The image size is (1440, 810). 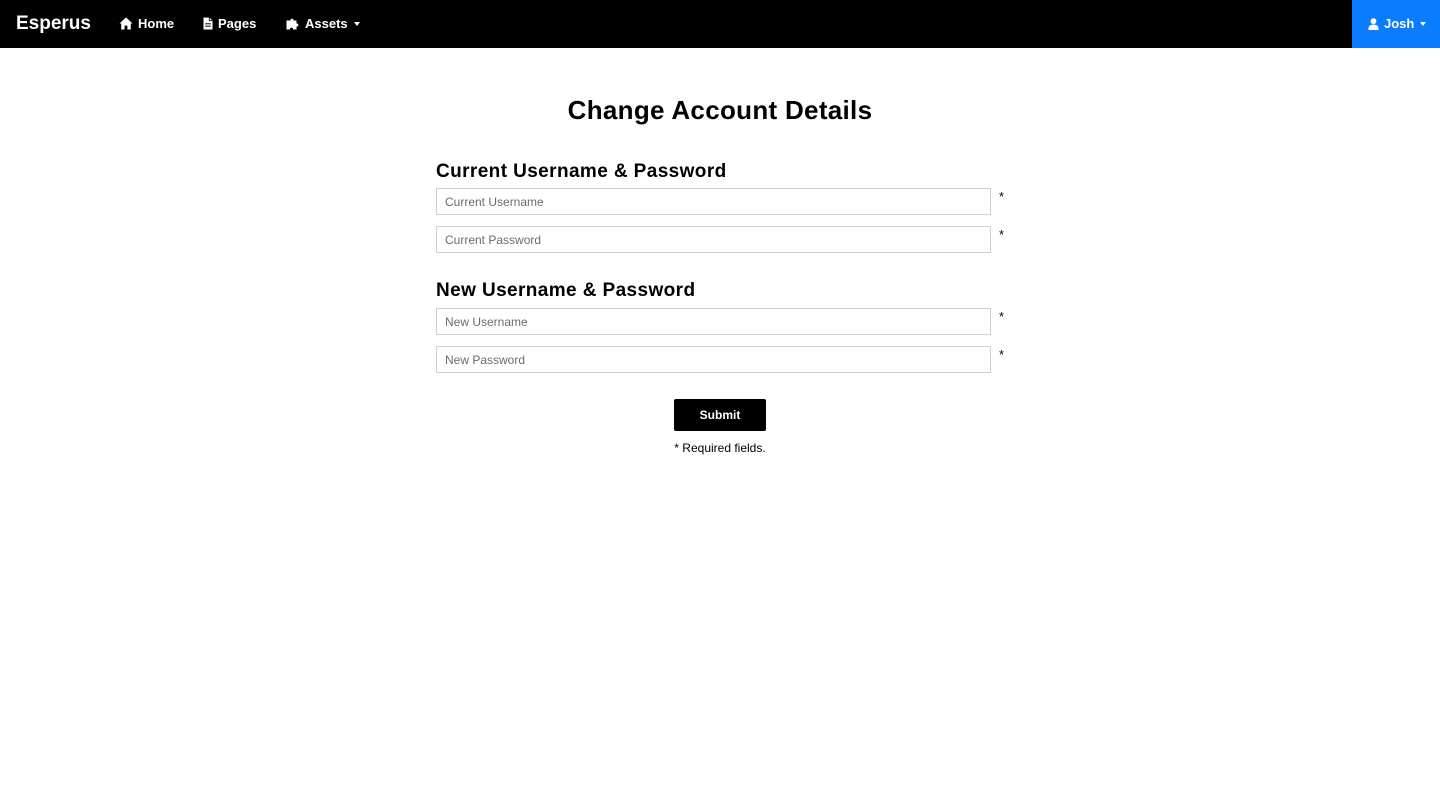 What do you see at coordinates (713, 359) in the screenshot?
I see `new-password-input` at bounding box center [713, 359].